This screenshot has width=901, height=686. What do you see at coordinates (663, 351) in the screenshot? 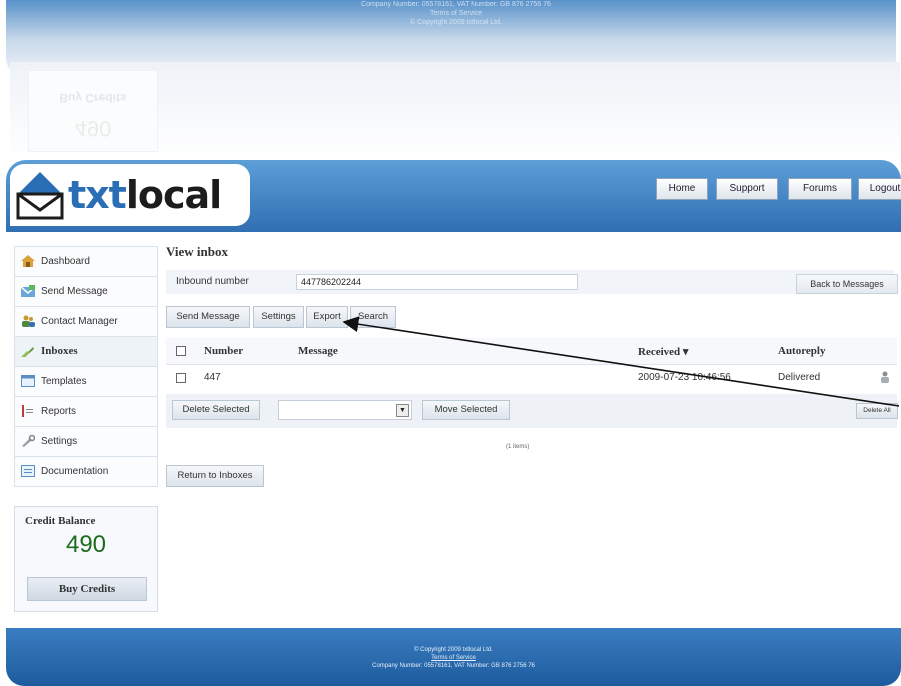
I see `column-received: Received ▾` at bounding box center [663, 351].